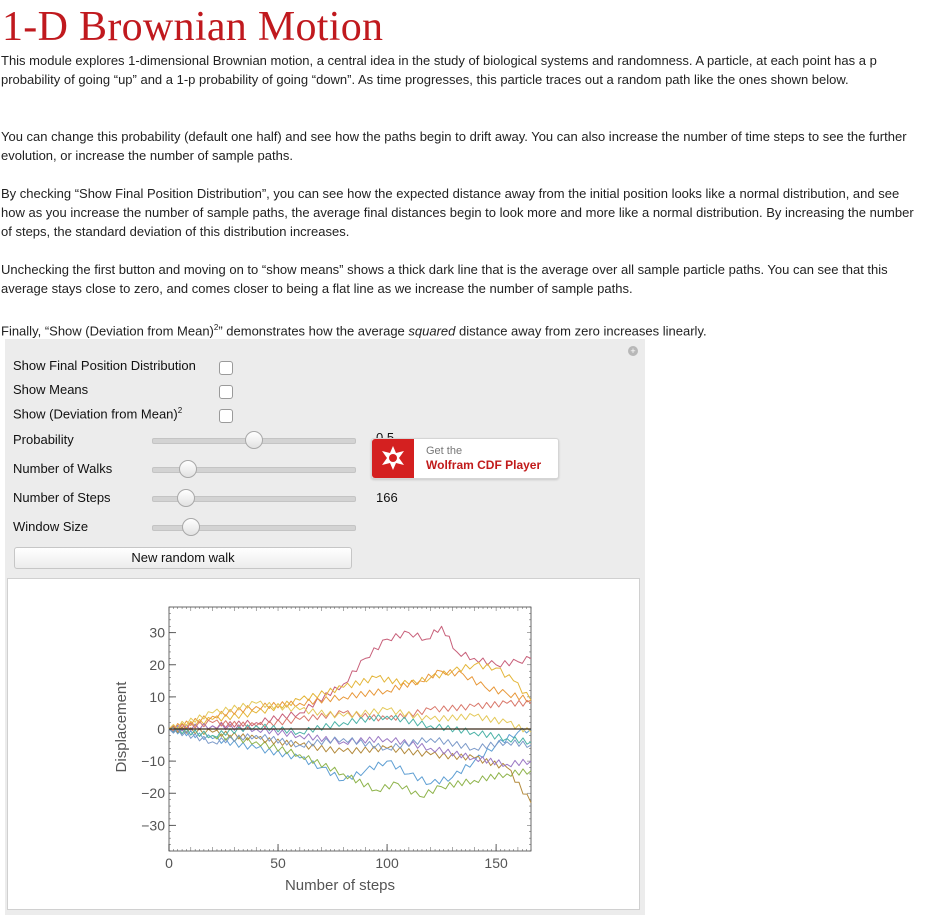 This screenshot has width=929, height=917. I want to click on show-deviation-label: Show (Deviation from Mean)2, so click(97, 413).